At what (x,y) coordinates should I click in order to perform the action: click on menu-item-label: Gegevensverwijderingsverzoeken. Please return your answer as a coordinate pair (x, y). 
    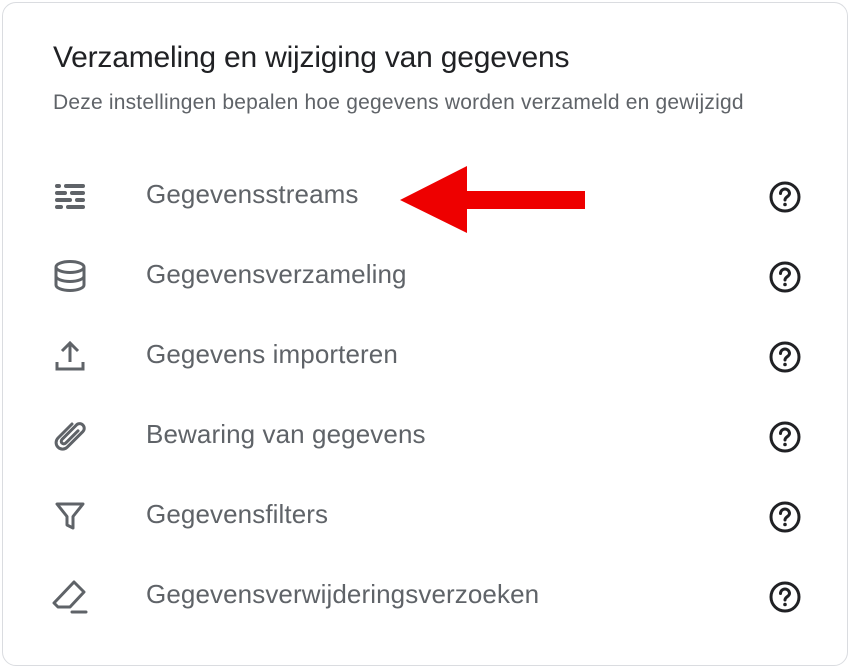
    Looking at the image, I should click on (343, 594).